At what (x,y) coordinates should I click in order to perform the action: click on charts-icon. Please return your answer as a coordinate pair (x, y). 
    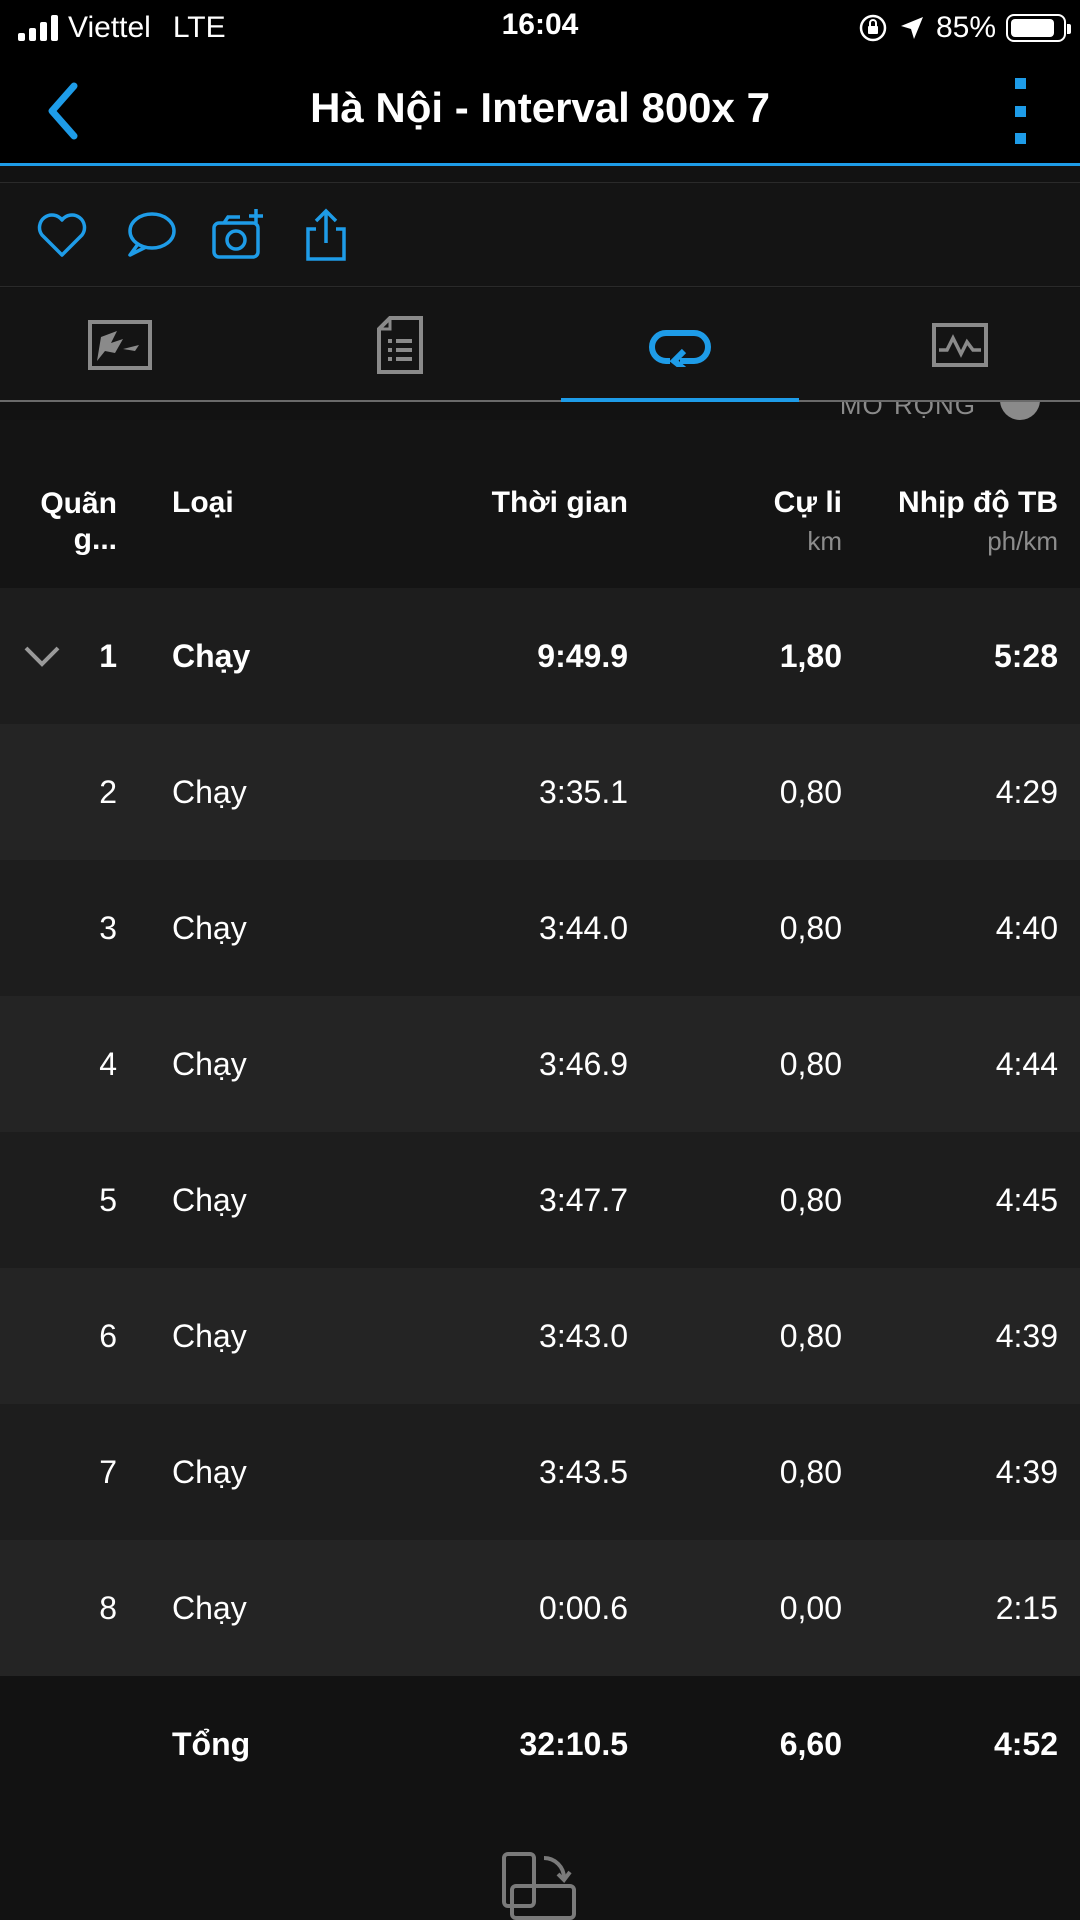
    Looking at the image, I should click on (960, 345).